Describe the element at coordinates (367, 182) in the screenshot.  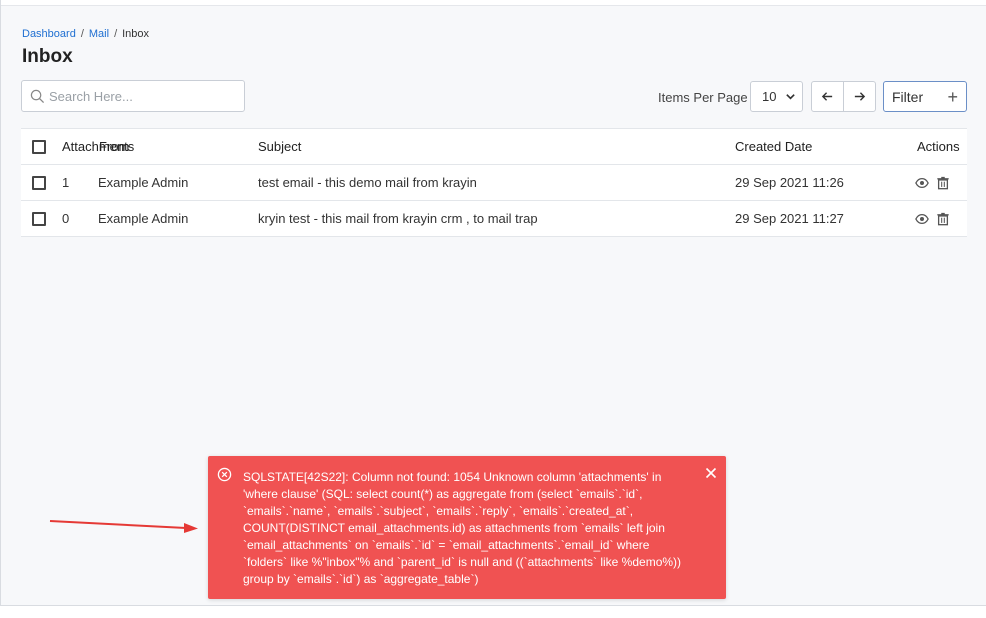
I see `row-subject: test email - this demo mail from krayin` at that location.